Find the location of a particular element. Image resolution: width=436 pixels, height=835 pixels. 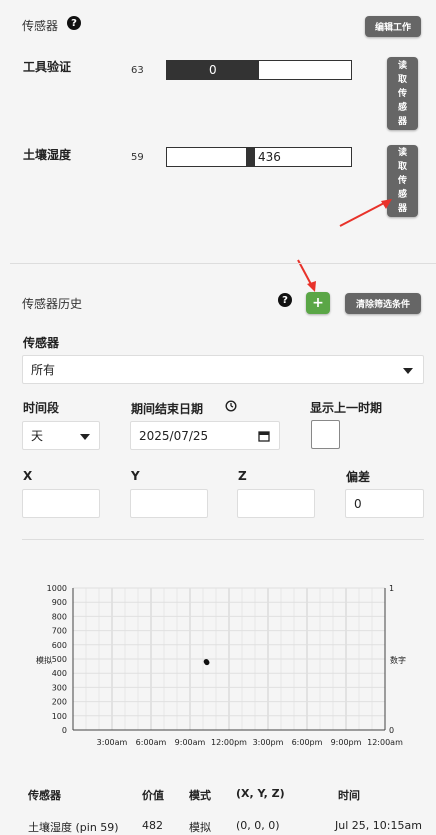

offset-label: 偏差 is located at coordinates (358, 477).